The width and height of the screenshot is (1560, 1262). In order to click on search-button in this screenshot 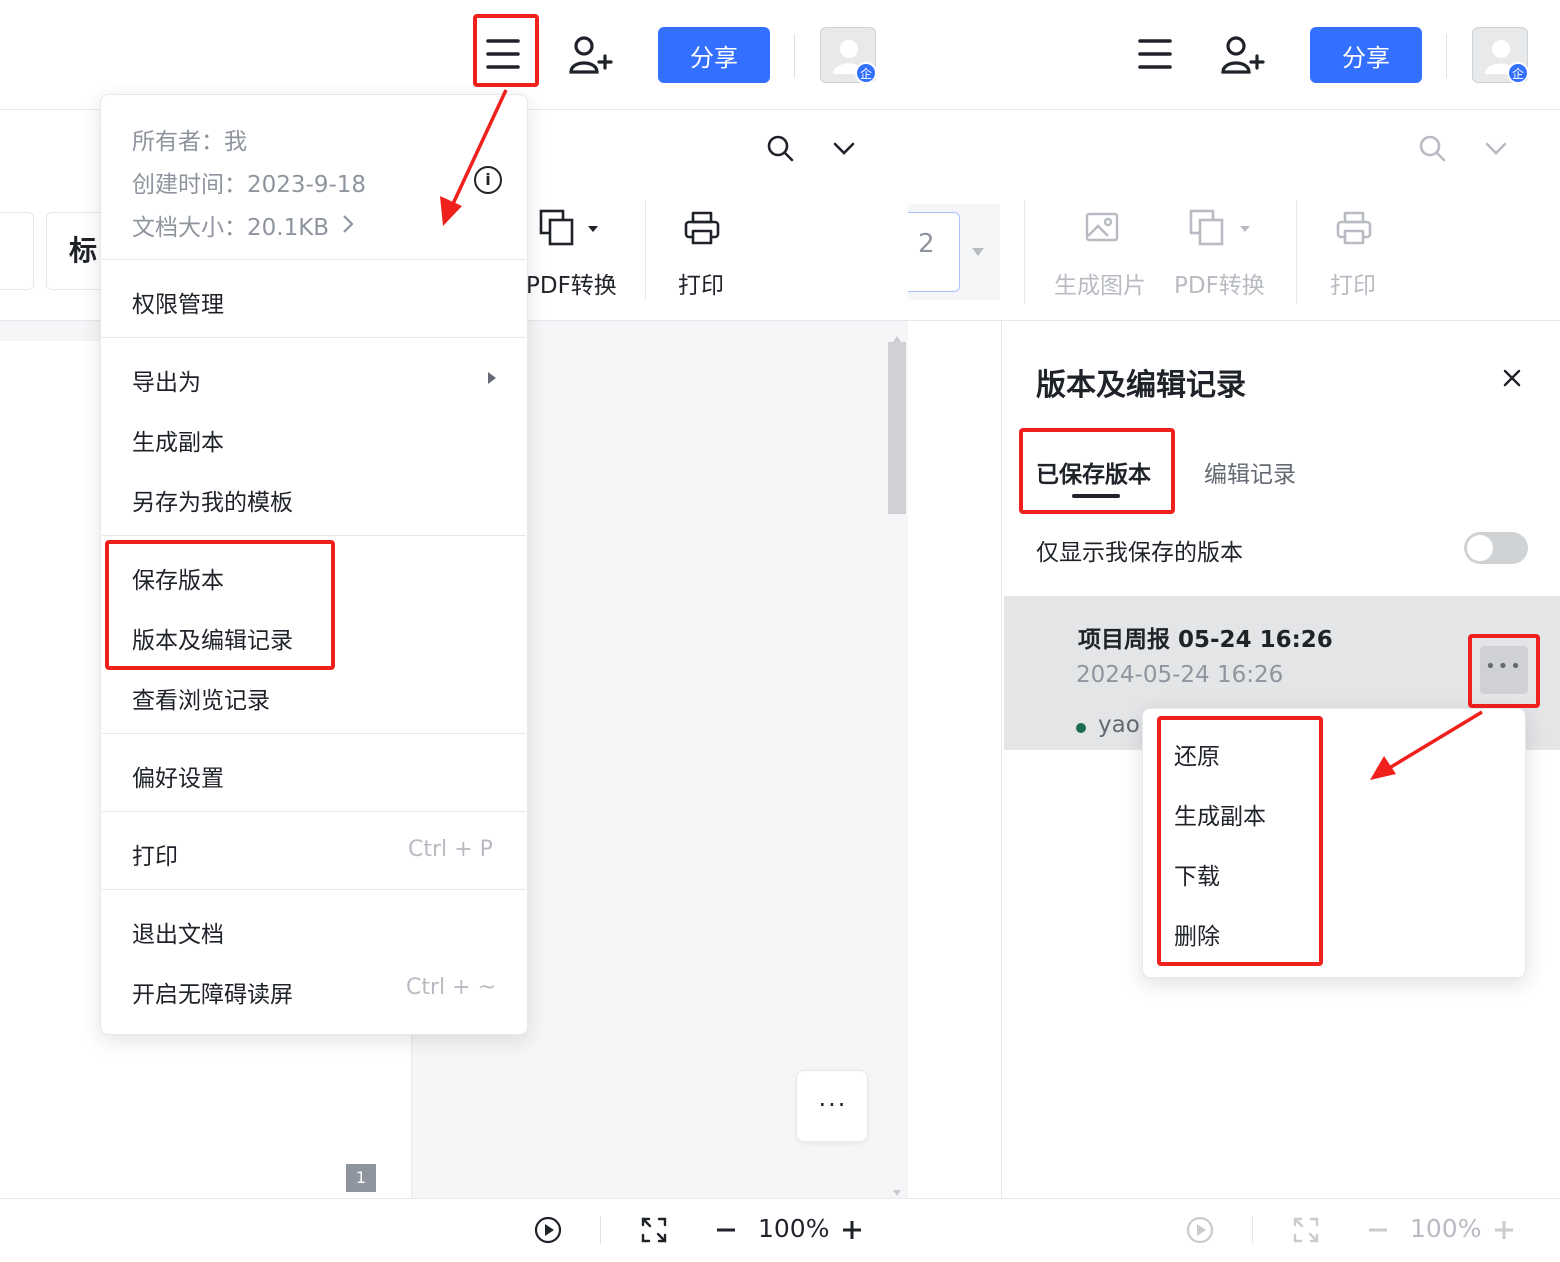, I will do `click(780, 148)`.